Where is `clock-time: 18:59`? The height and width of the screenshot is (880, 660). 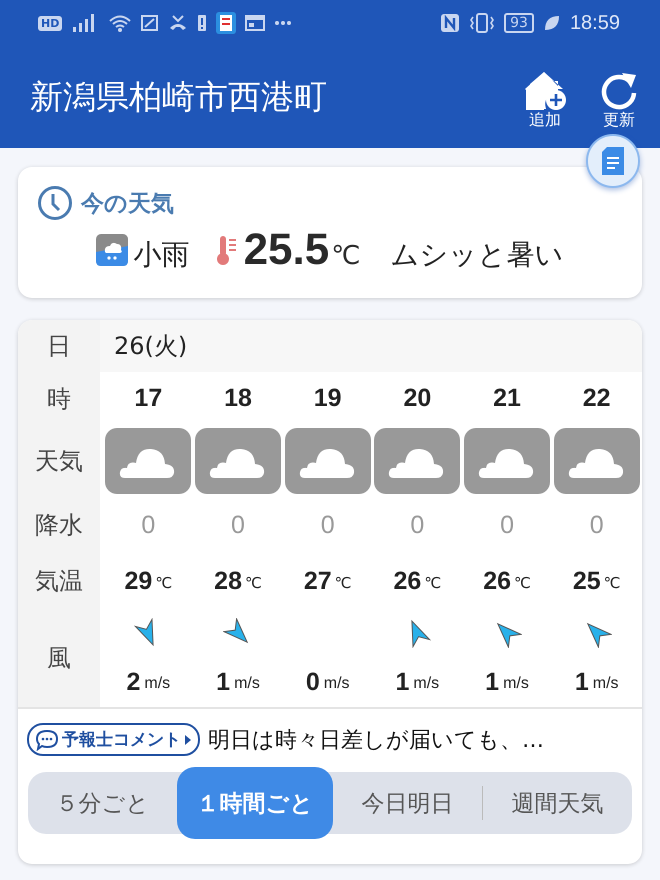
clock-time: 18:59 is located at coordinates (595, 23).